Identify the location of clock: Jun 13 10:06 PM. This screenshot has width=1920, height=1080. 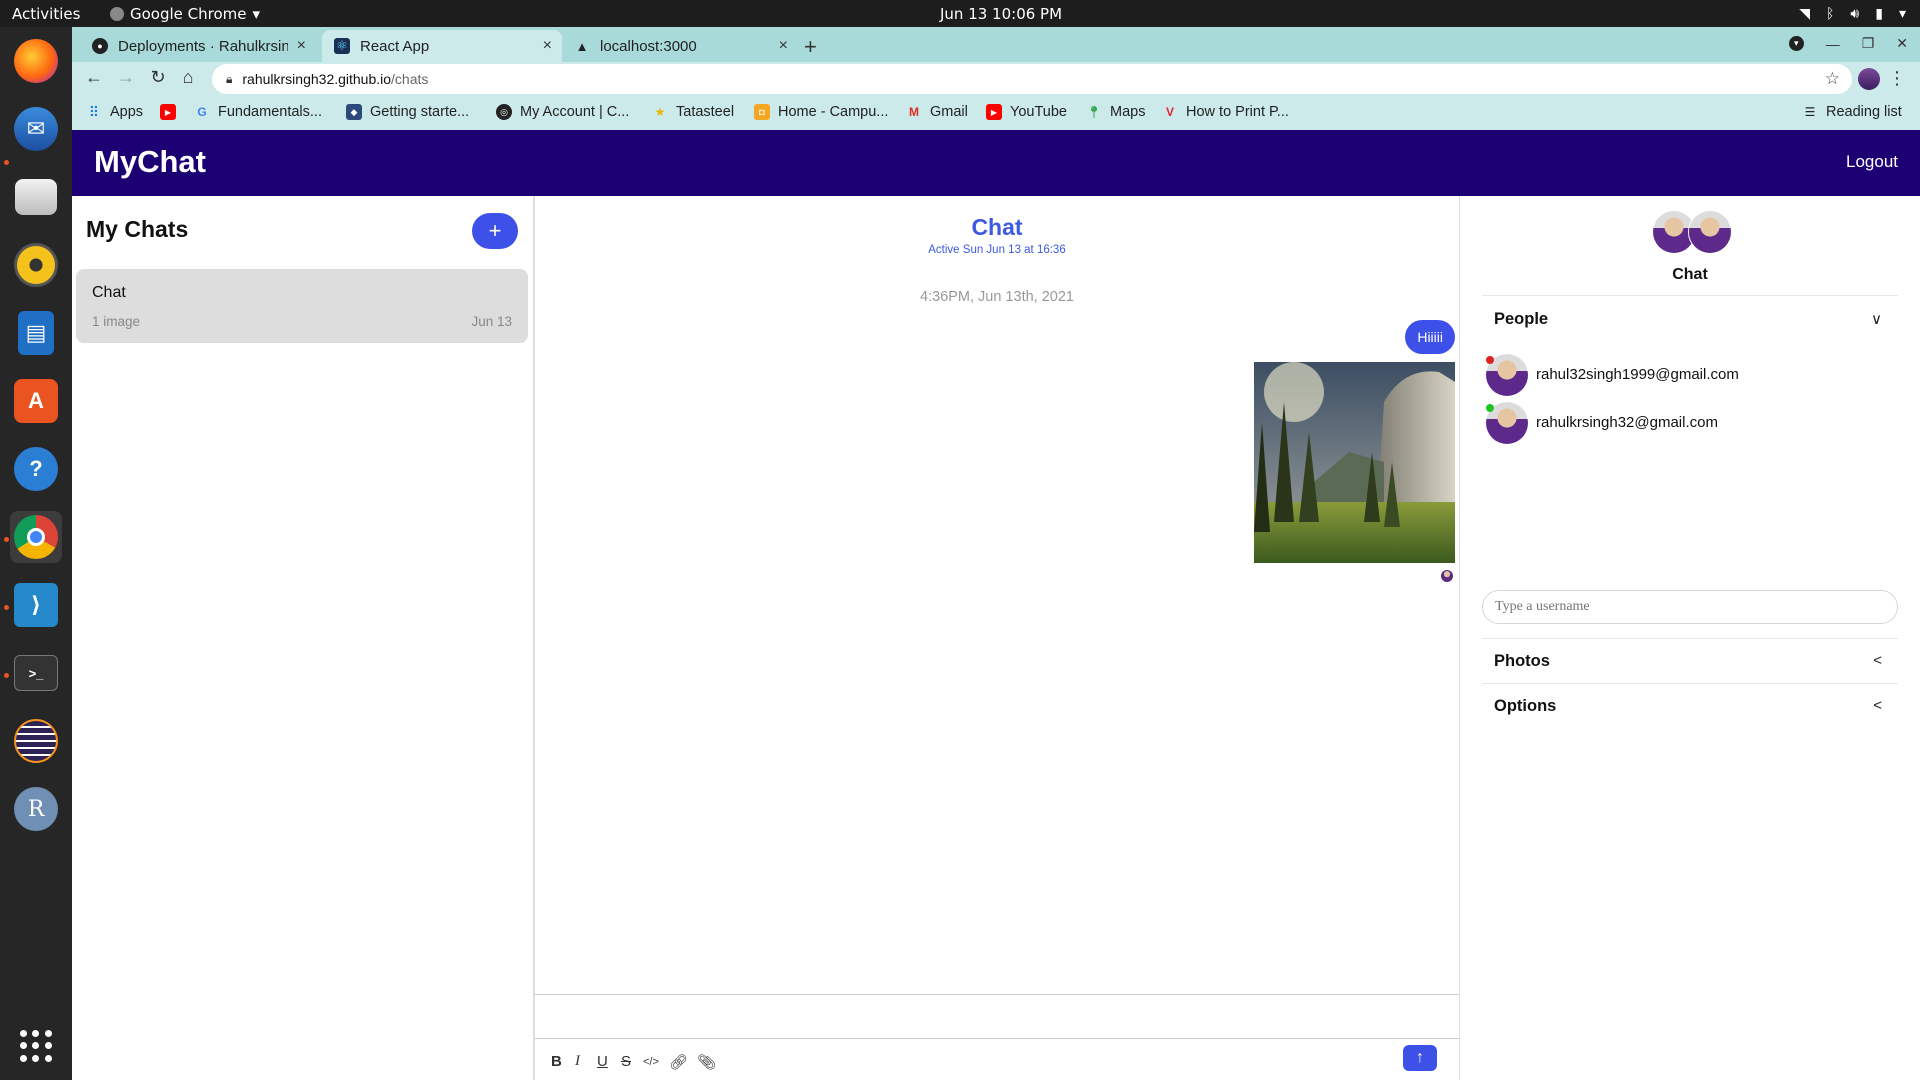
(1001, 14).